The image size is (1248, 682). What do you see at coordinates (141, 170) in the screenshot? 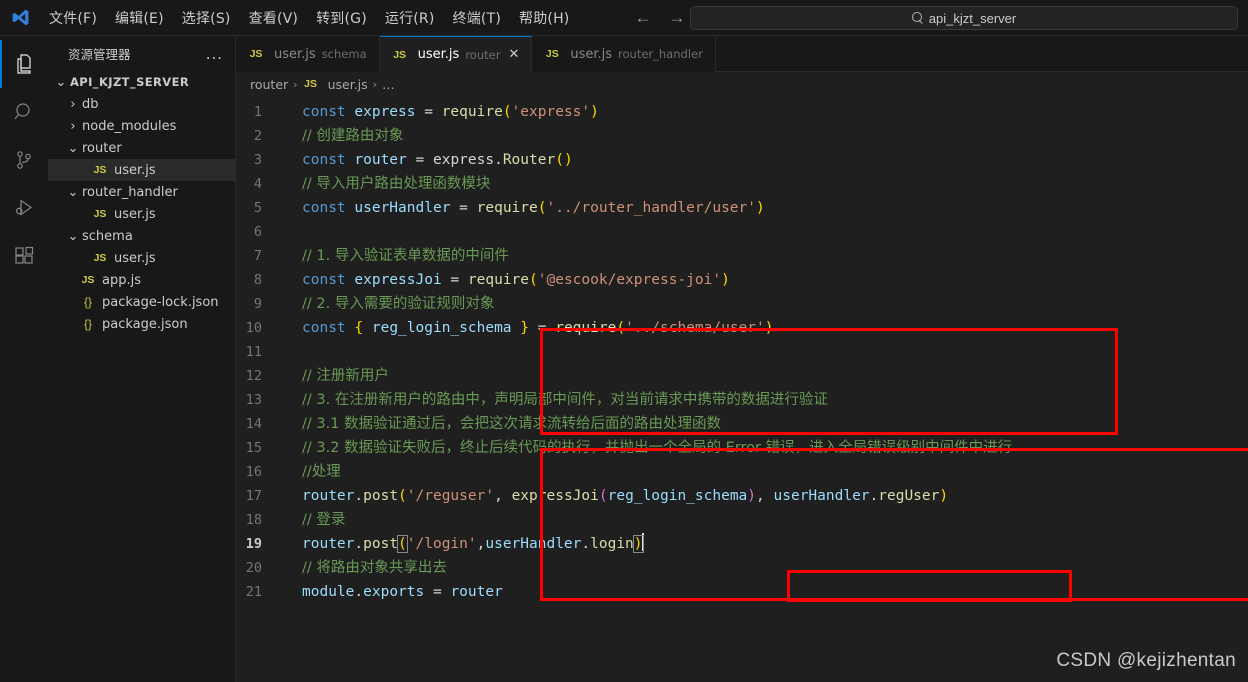
I see `tree-item-user.js-4: JS user.js` at bounding box center [141, 170].